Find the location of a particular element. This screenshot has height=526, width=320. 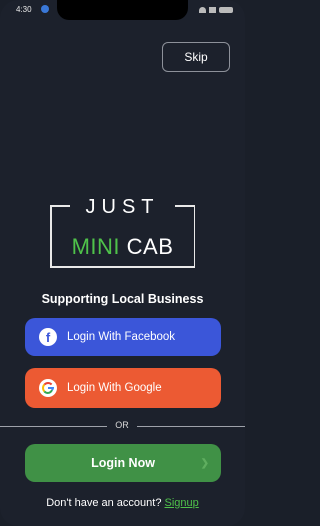

logo-cab-text: CAB is located at coordinates (150, 246).